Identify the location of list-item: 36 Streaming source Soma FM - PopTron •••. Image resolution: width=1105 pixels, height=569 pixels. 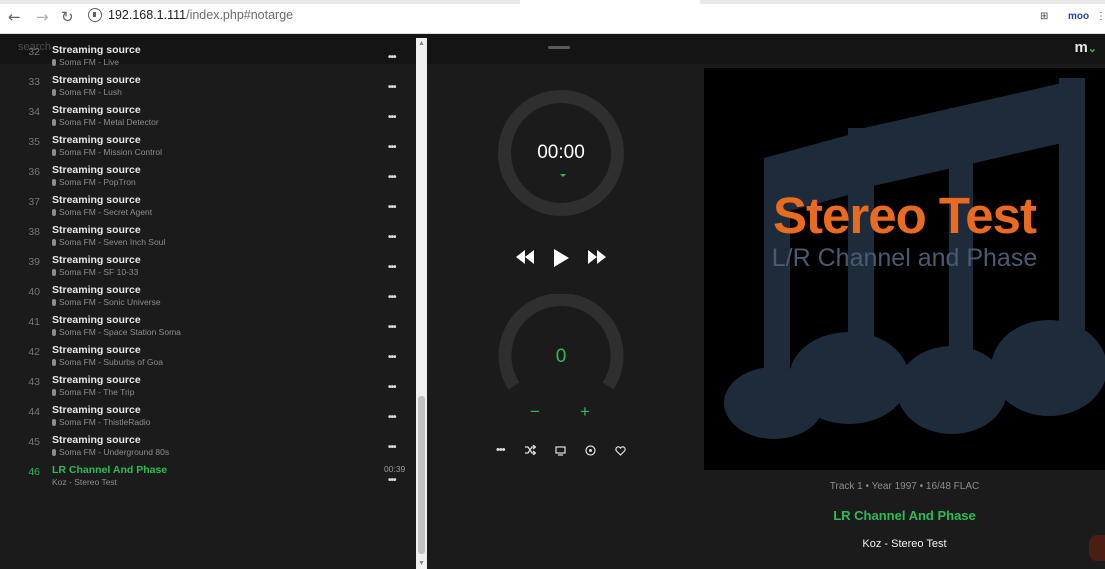
(212, 177).